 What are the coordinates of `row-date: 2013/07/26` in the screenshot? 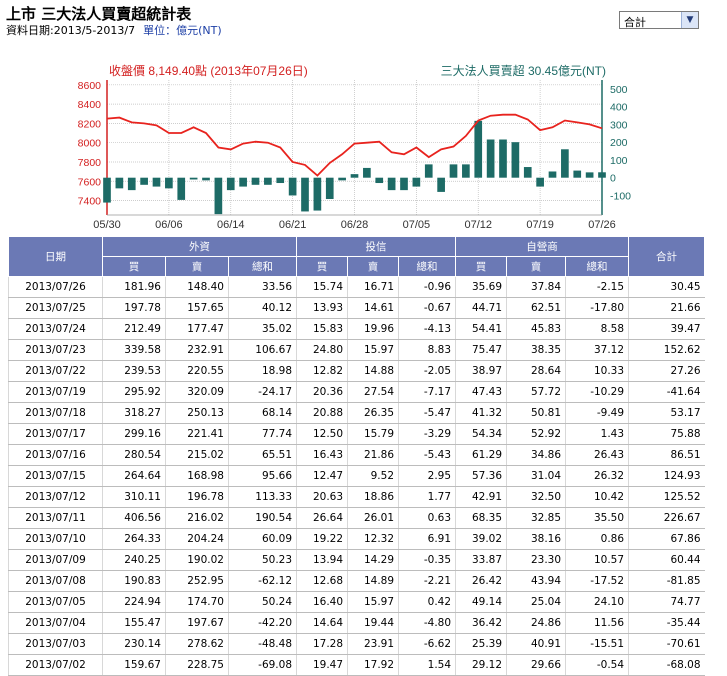 It's located at (55, 287).